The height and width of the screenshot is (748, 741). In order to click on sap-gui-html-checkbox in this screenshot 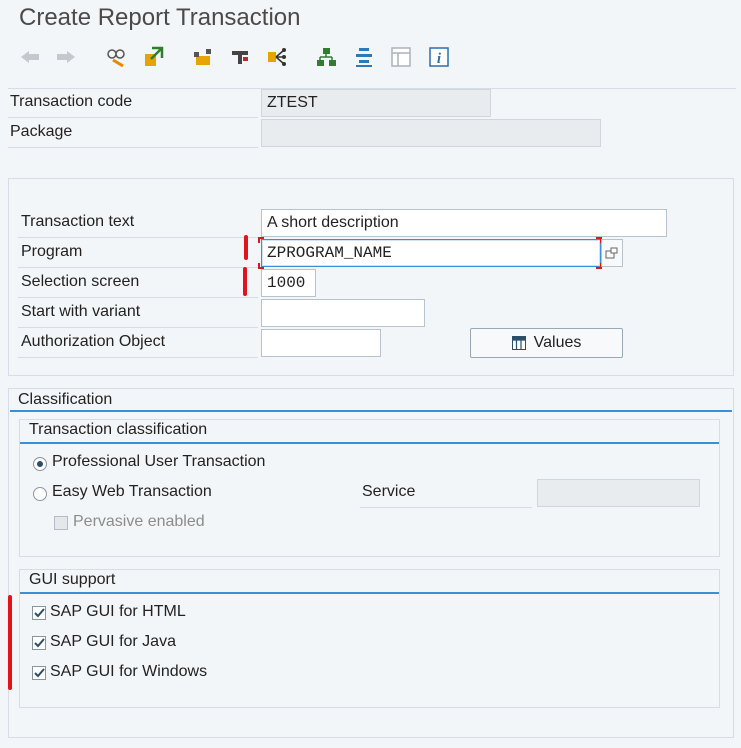, I will do `click(39, 613)`.